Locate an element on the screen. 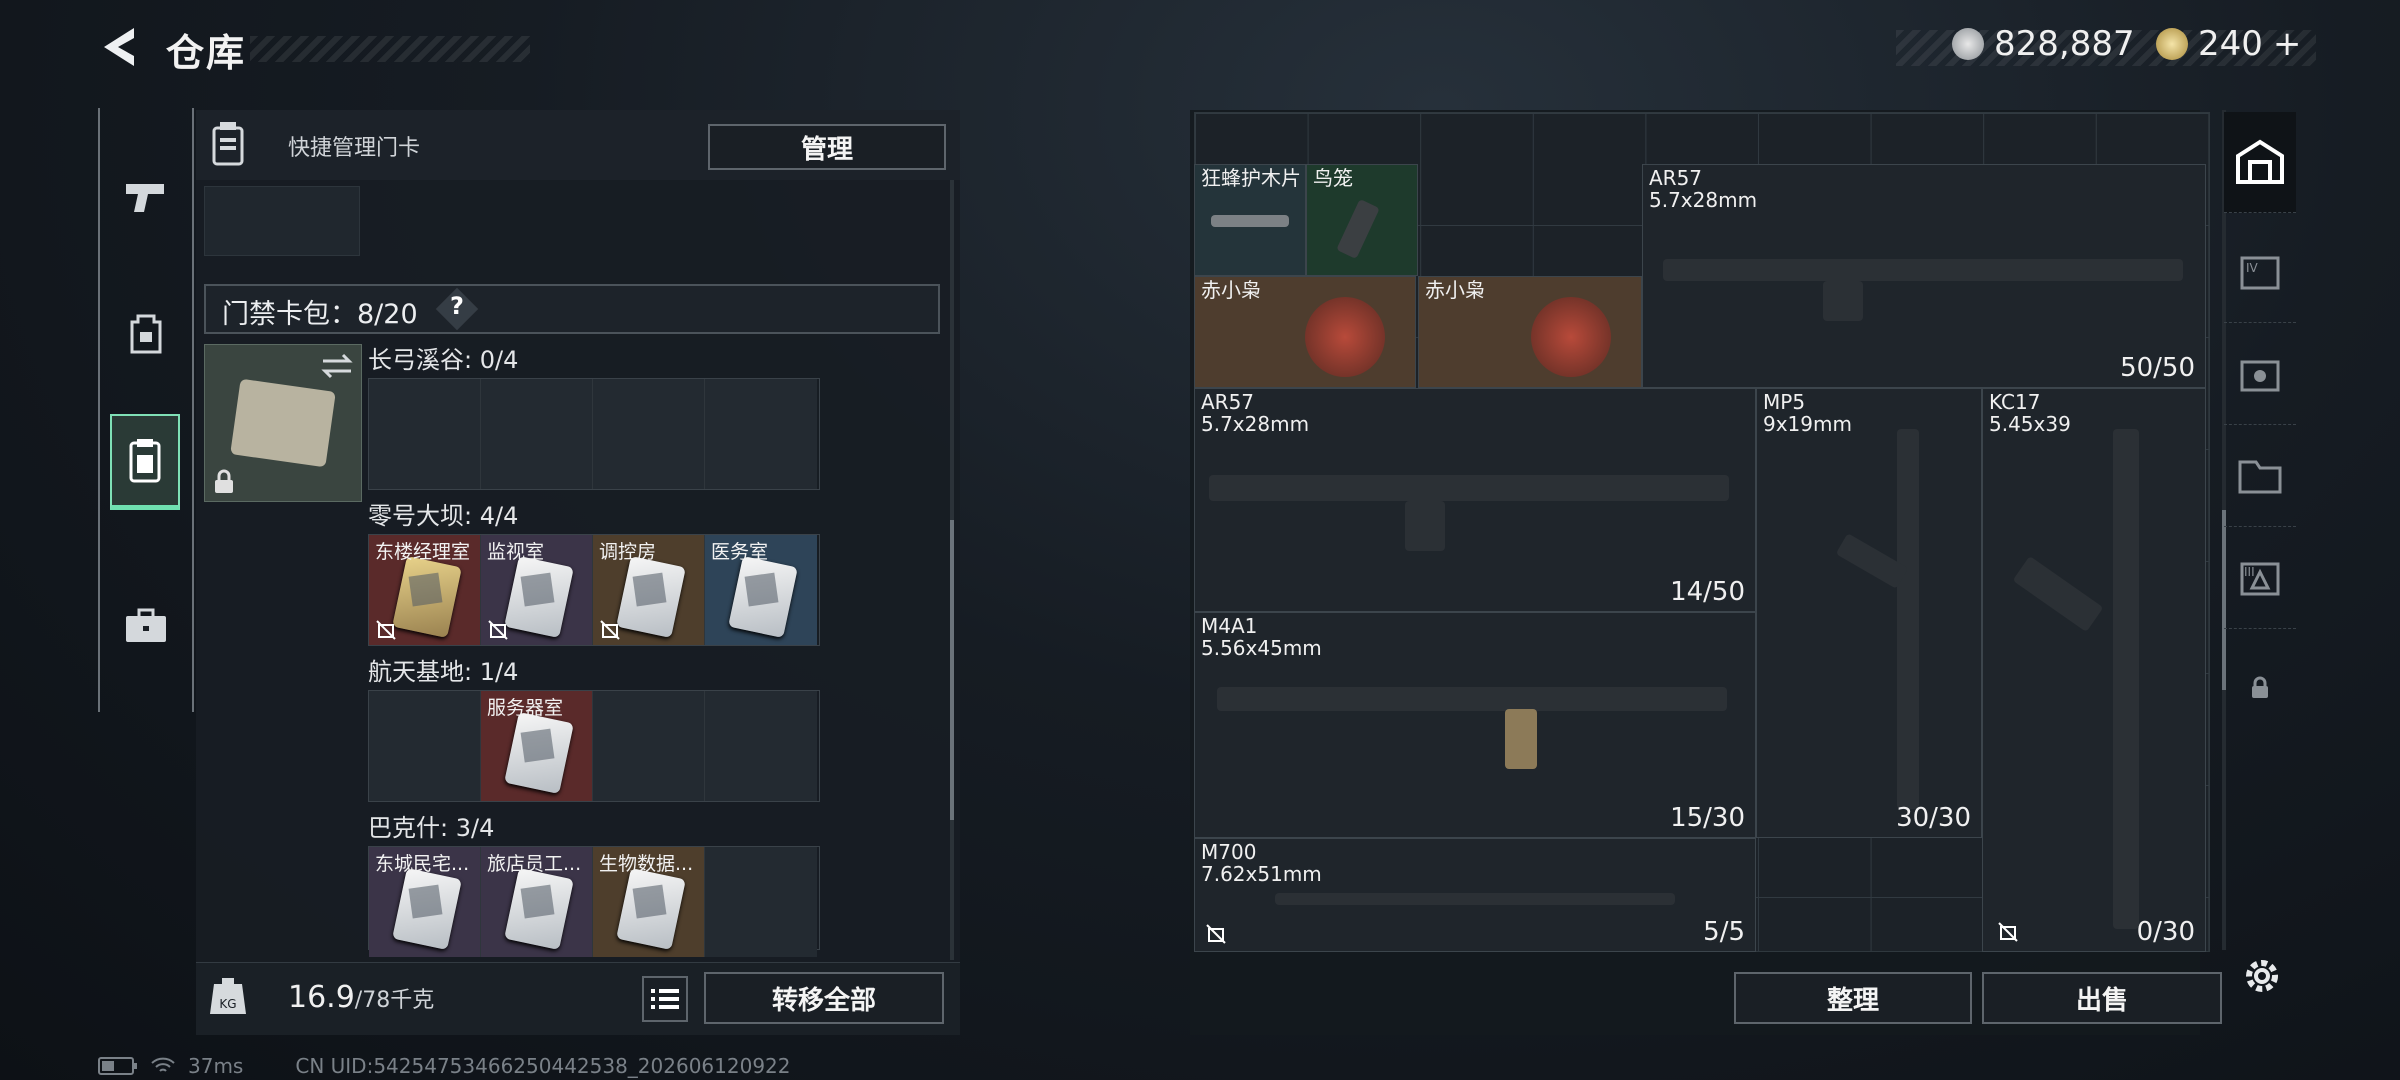  uid-readout: CN UID:54254753466250442538_202606120922 is located at coordinates (543, 1066).